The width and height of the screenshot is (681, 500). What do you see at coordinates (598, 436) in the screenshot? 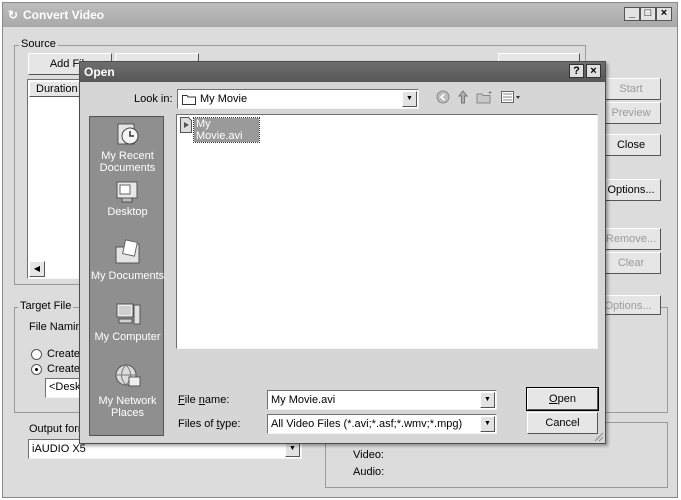
I see `resize-grip-icon` at bounding box center [598, 436].